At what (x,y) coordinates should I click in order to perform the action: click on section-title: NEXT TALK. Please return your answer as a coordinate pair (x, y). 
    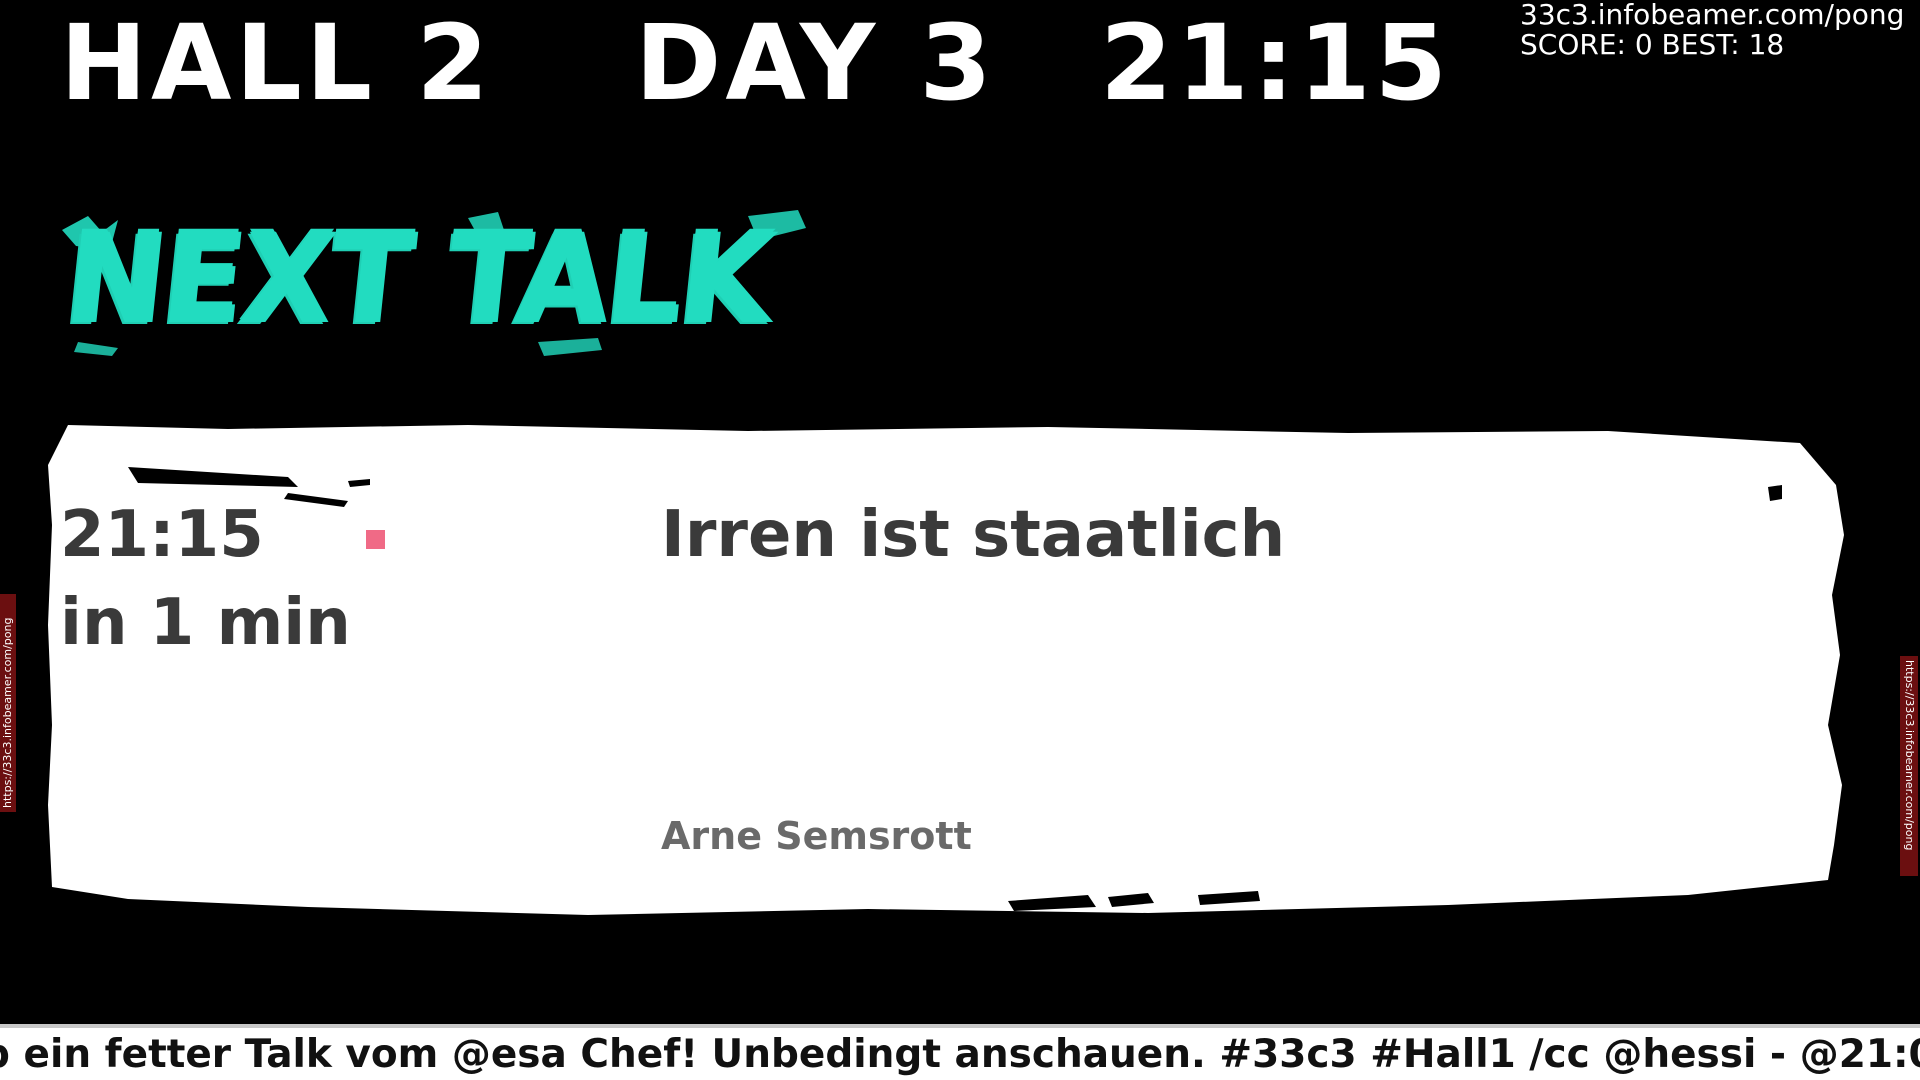
    Looking at the image, I should click on (438, 283).